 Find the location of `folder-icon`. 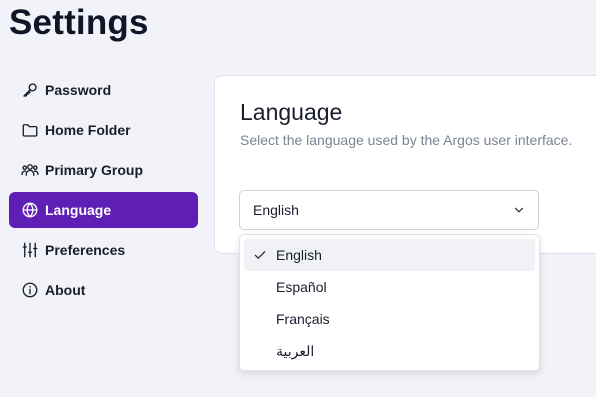

folder-icon is located at coordinates (30, 130).